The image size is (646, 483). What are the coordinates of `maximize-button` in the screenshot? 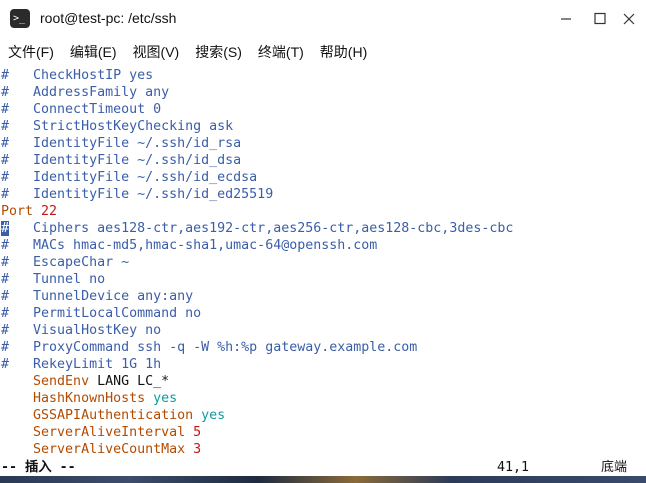 It's located at (600, 19).